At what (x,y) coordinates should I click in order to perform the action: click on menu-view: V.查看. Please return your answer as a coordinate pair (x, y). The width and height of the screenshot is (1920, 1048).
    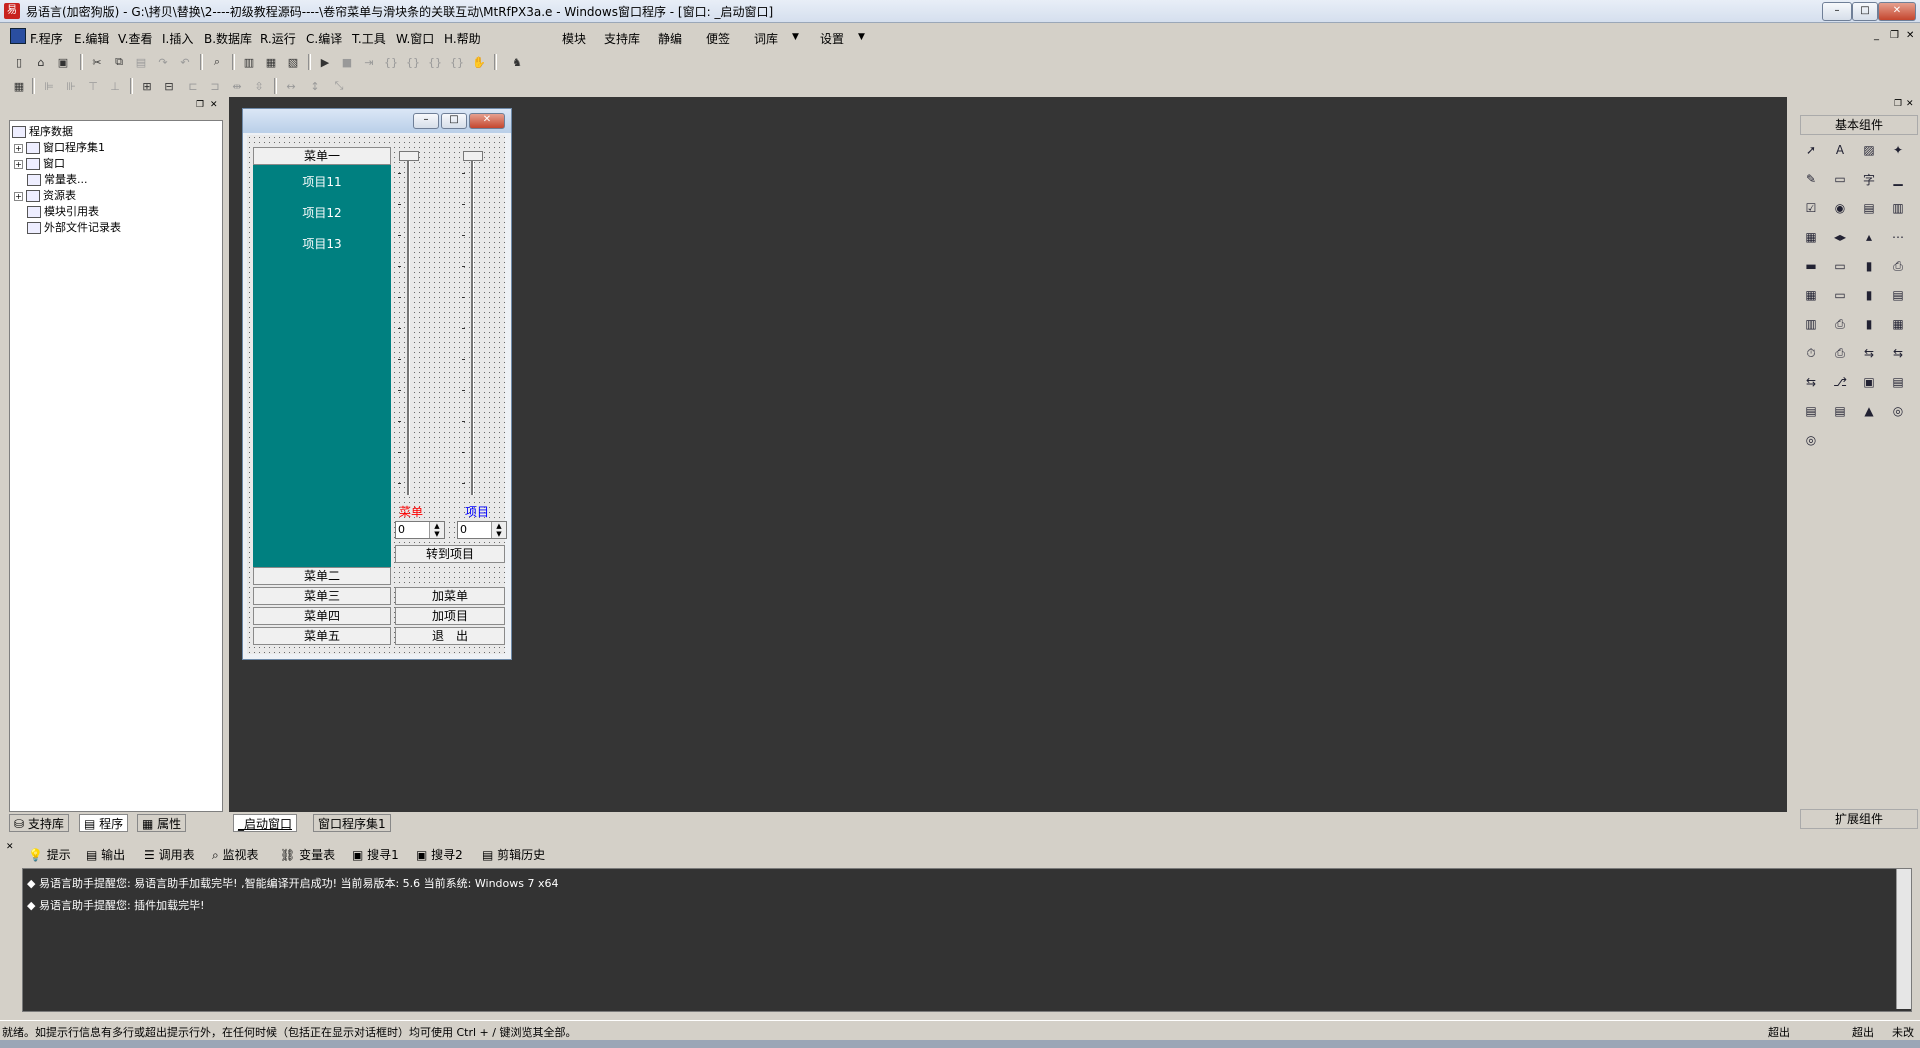
    Looking at the image, I should click on (135, 38).